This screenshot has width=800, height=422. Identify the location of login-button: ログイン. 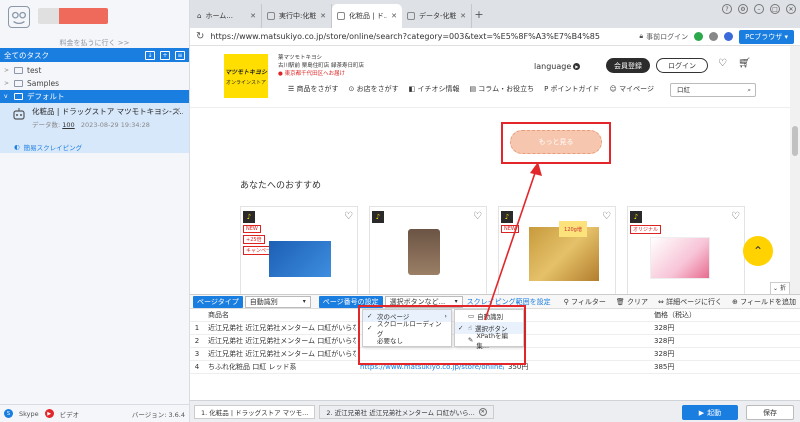
(682, 65).